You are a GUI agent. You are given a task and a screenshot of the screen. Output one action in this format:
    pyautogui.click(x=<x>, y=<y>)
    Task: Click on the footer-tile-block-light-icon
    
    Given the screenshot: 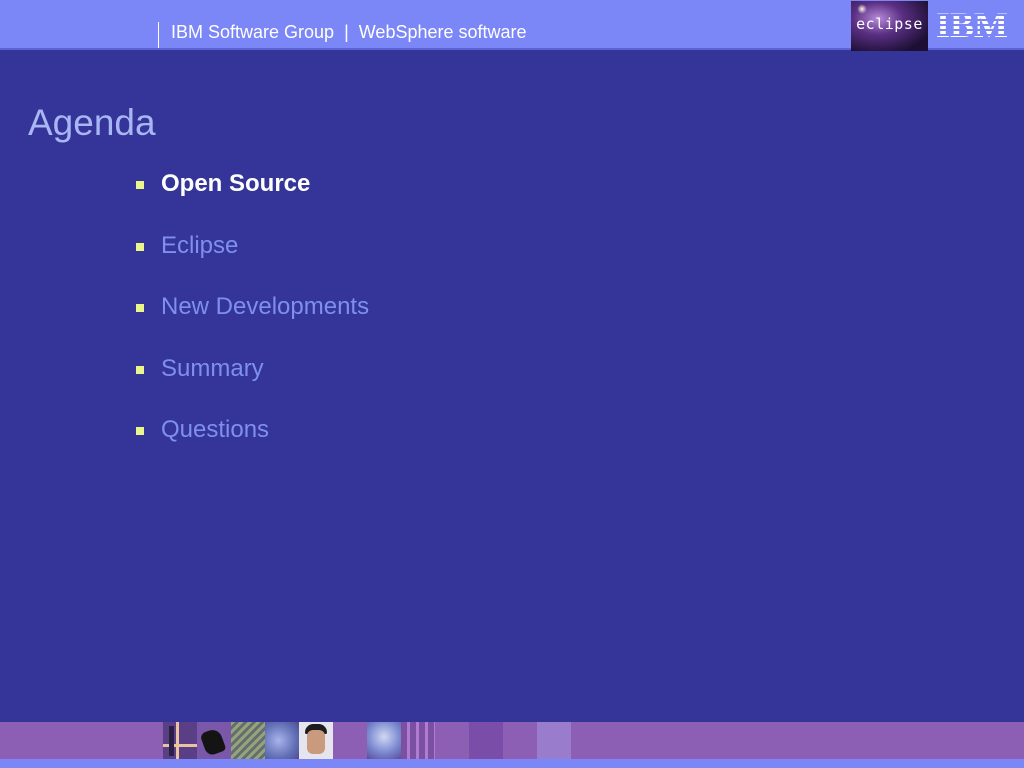 What is the action you would take?
    pyautogui.click(x=554, y=740)
    